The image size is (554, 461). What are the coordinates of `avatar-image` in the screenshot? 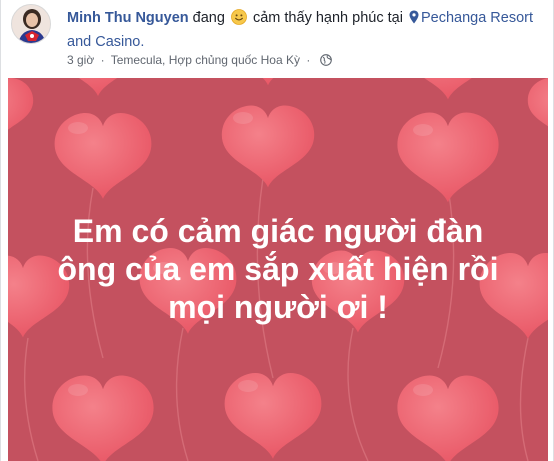 It's located at (31, 24).